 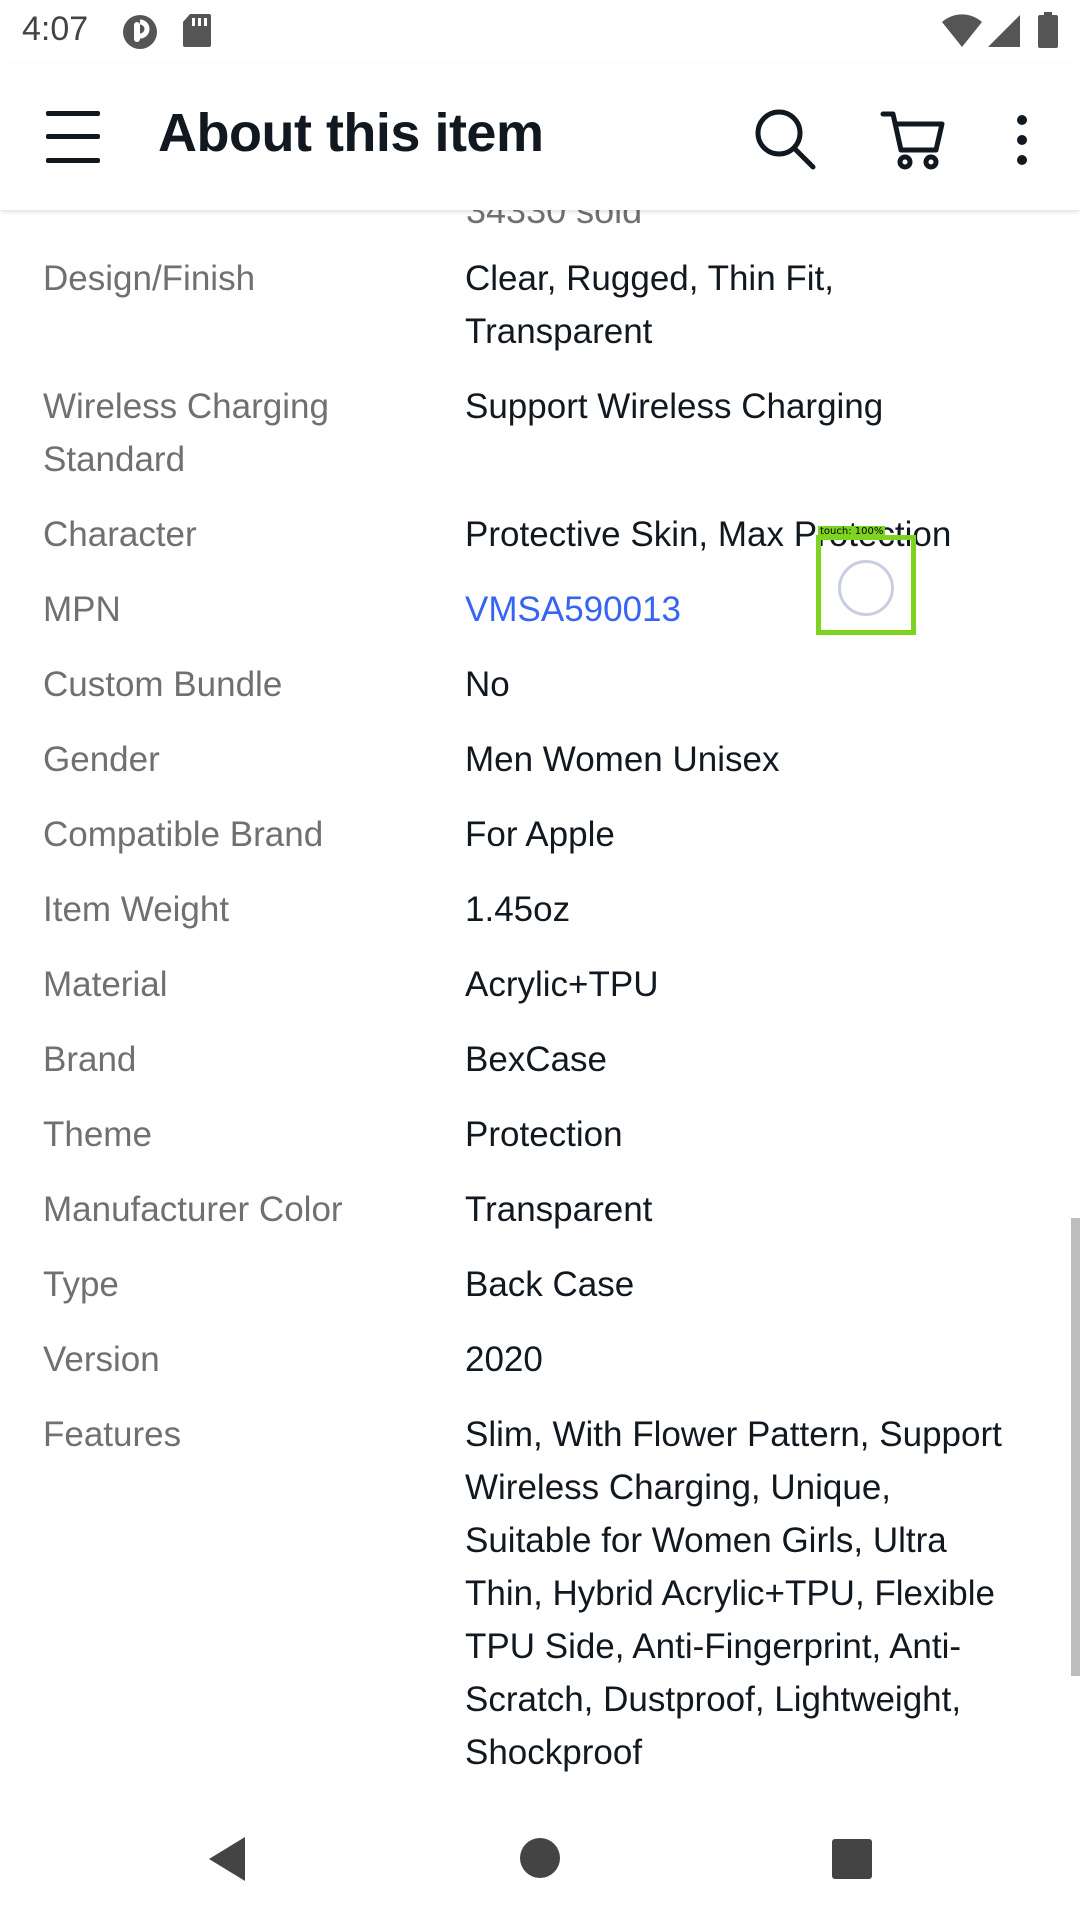 What do you see at coordinates (649, 305) in the screenshot?
I see `spec-value: Clear, Rugged, Thin Fit, Transparent` at bounding box center [649, 305].